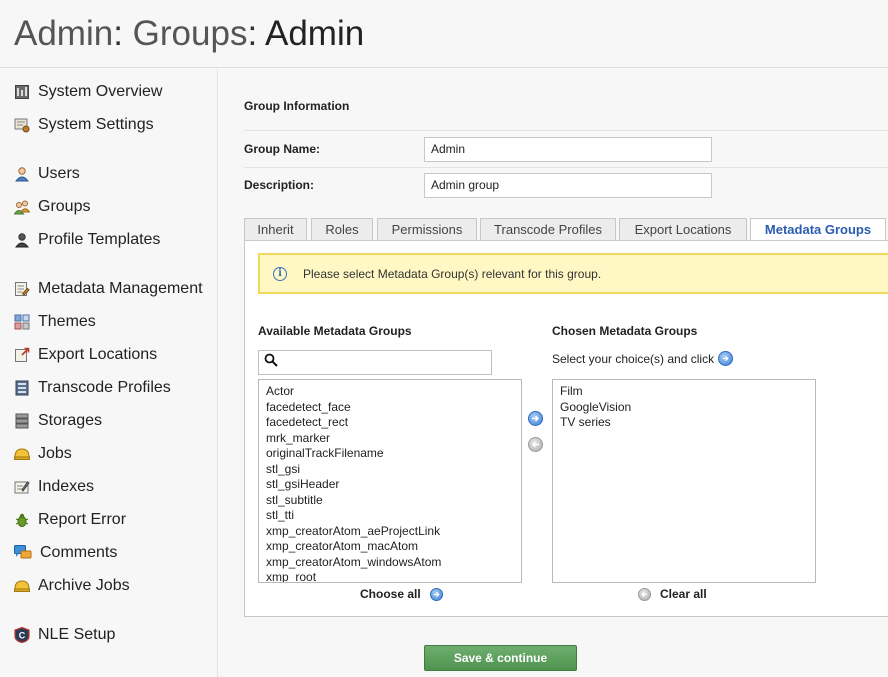 This screenshot has width=888, height=677. I want to click on remove-selected-button, so click(535, 444).